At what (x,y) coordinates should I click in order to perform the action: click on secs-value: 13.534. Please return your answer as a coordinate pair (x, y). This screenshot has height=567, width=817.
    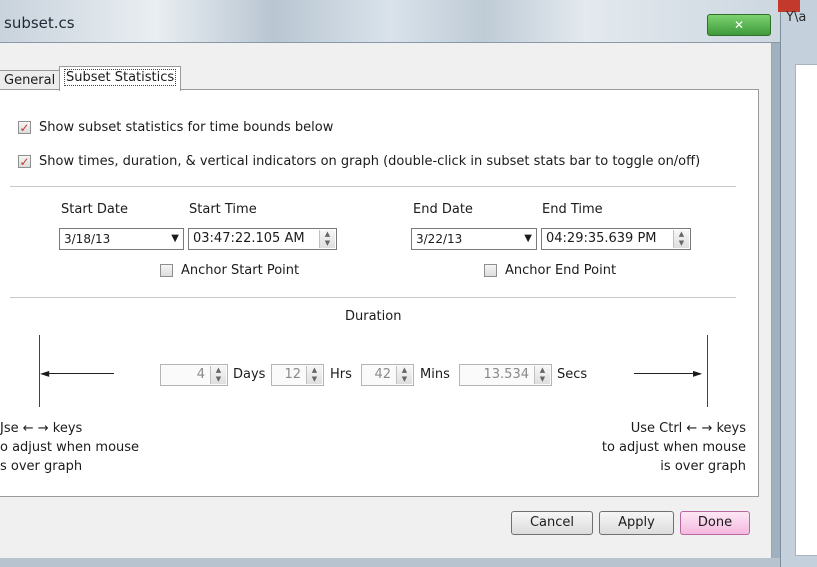
    Looking at the image, I should click on (506, 374).